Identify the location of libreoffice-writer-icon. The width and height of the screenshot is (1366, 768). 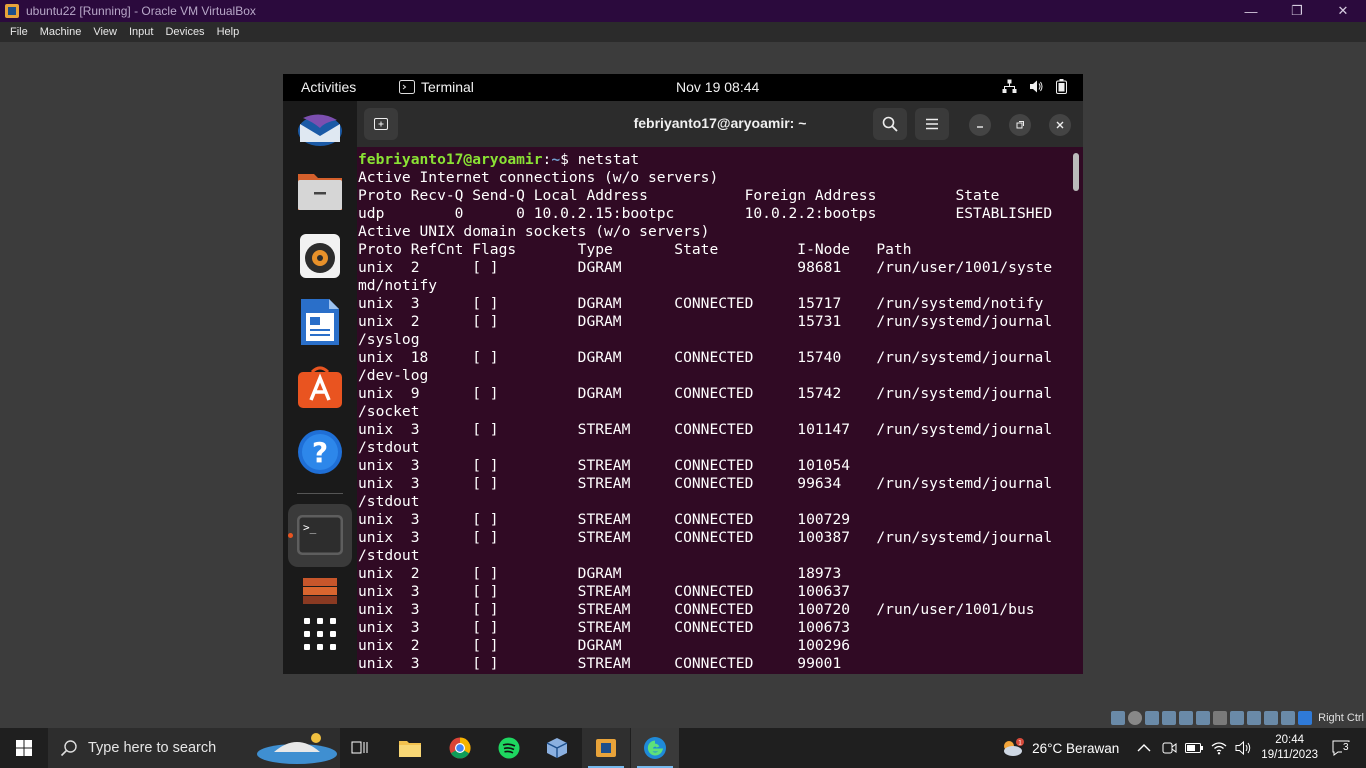
(320, 322).